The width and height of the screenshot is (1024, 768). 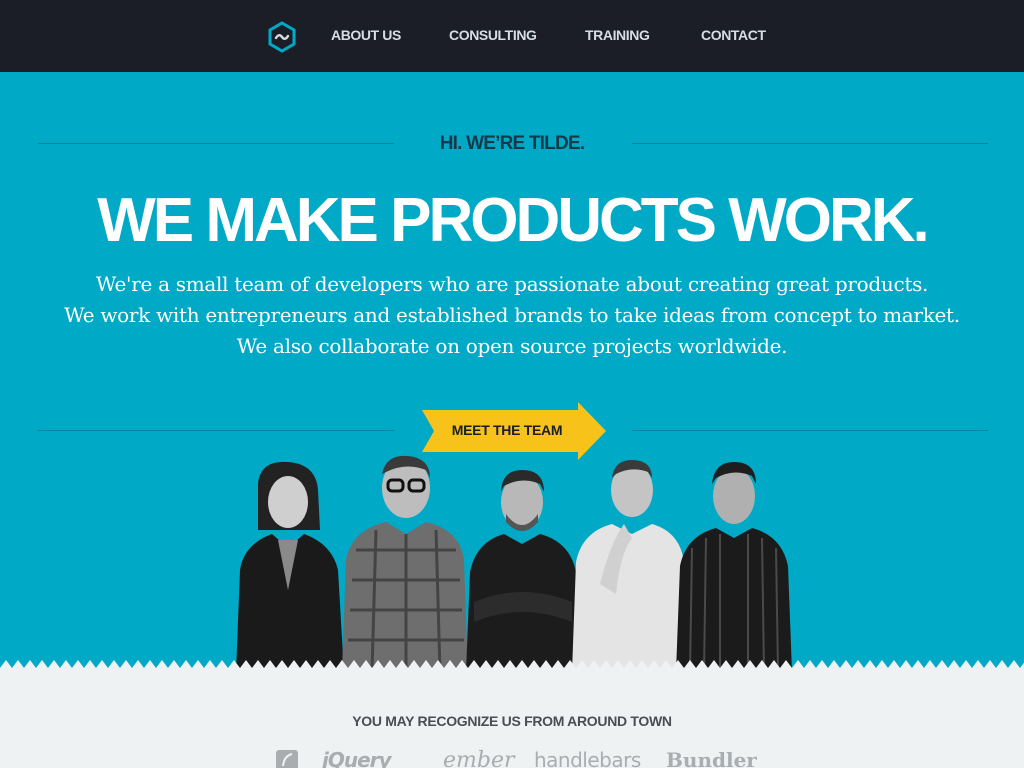 What do you see at coordinates (493, 35) in the screenshot?
I see `nav-consulting: CONSULTING` at bounding box center [493, 35].